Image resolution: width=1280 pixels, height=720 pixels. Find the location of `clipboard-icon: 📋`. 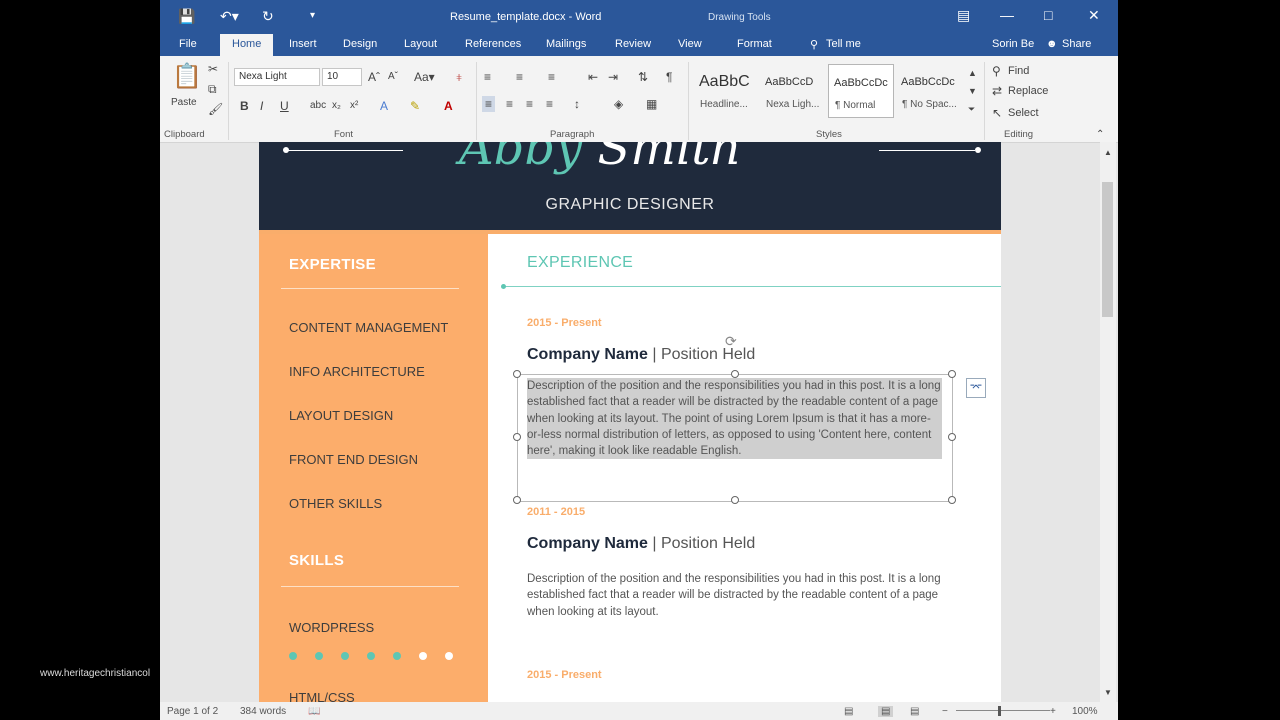

clipboard-icon: 📋 is located at coordinates (187, 77).